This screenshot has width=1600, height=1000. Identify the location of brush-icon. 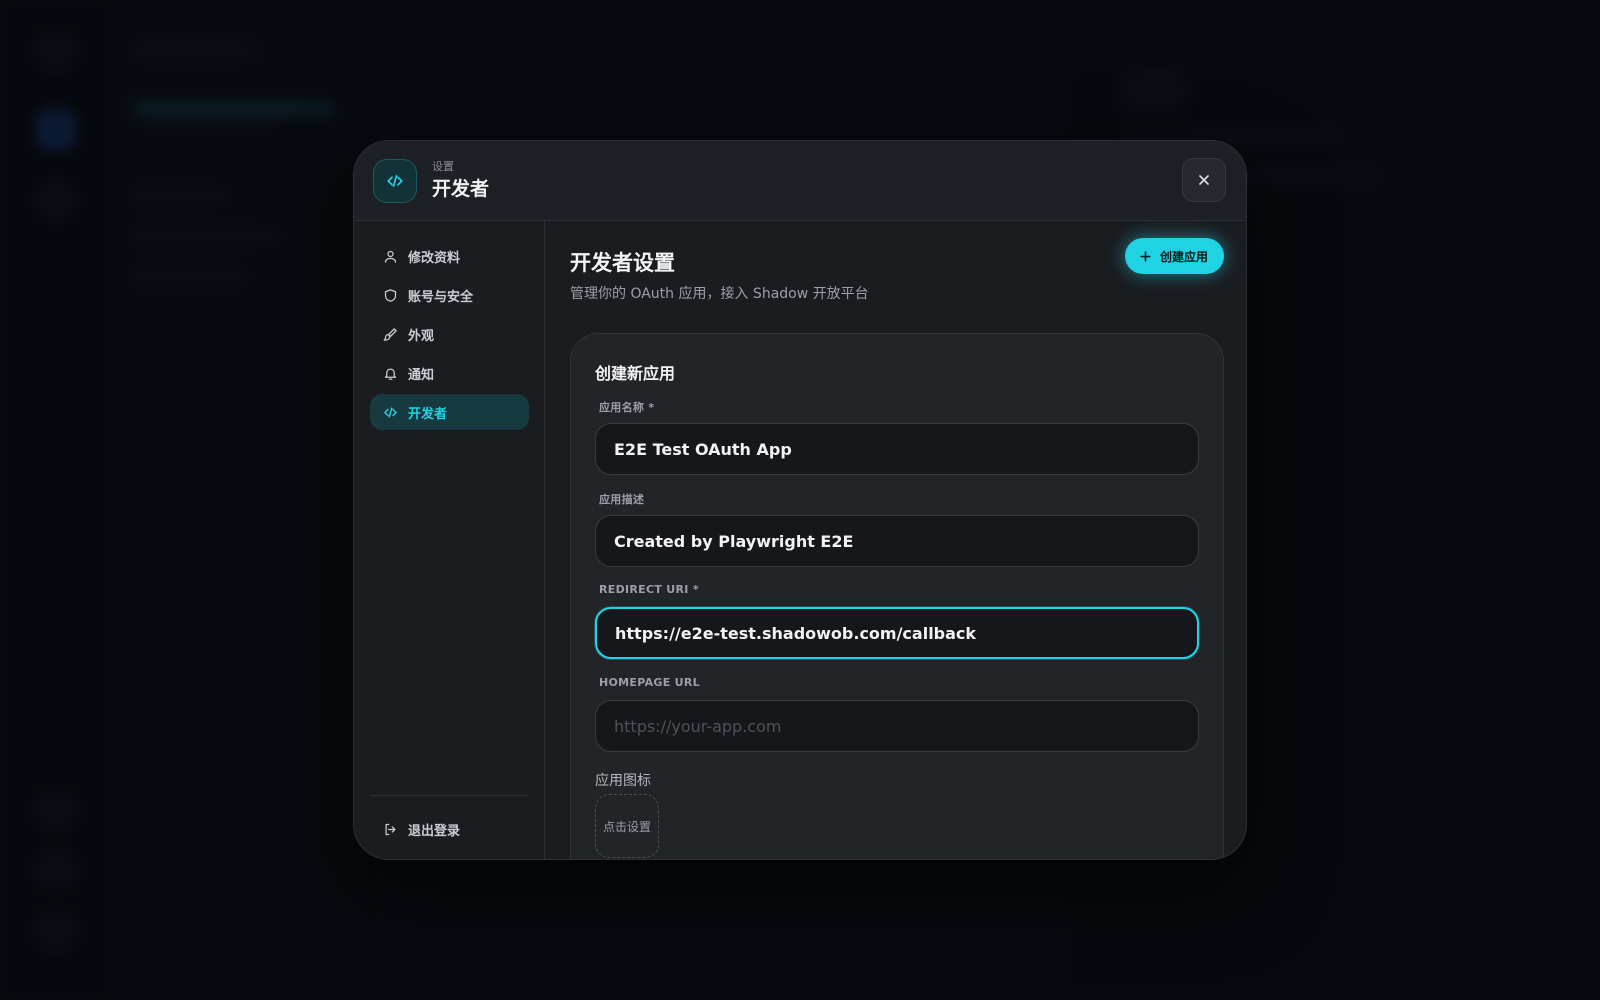
(390, 334).